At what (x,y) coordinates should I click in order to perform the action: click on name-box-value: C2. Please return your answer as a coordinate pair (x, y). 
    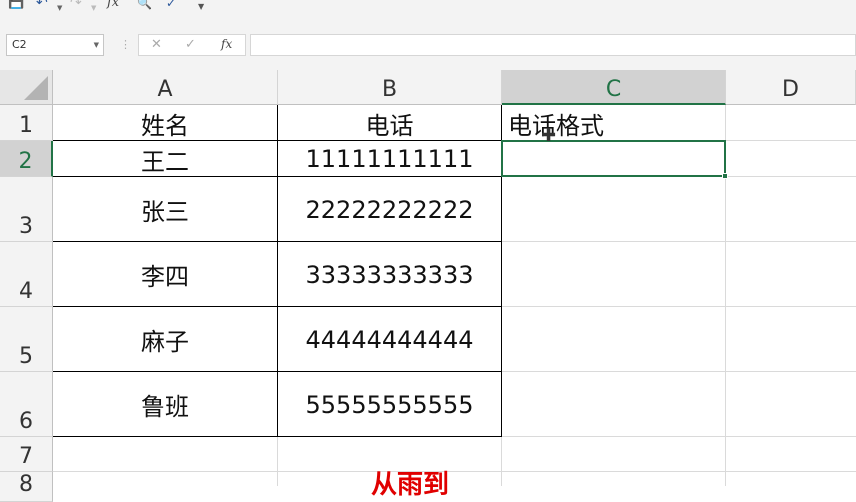
    Looking at the image, I should click on (19, 44).